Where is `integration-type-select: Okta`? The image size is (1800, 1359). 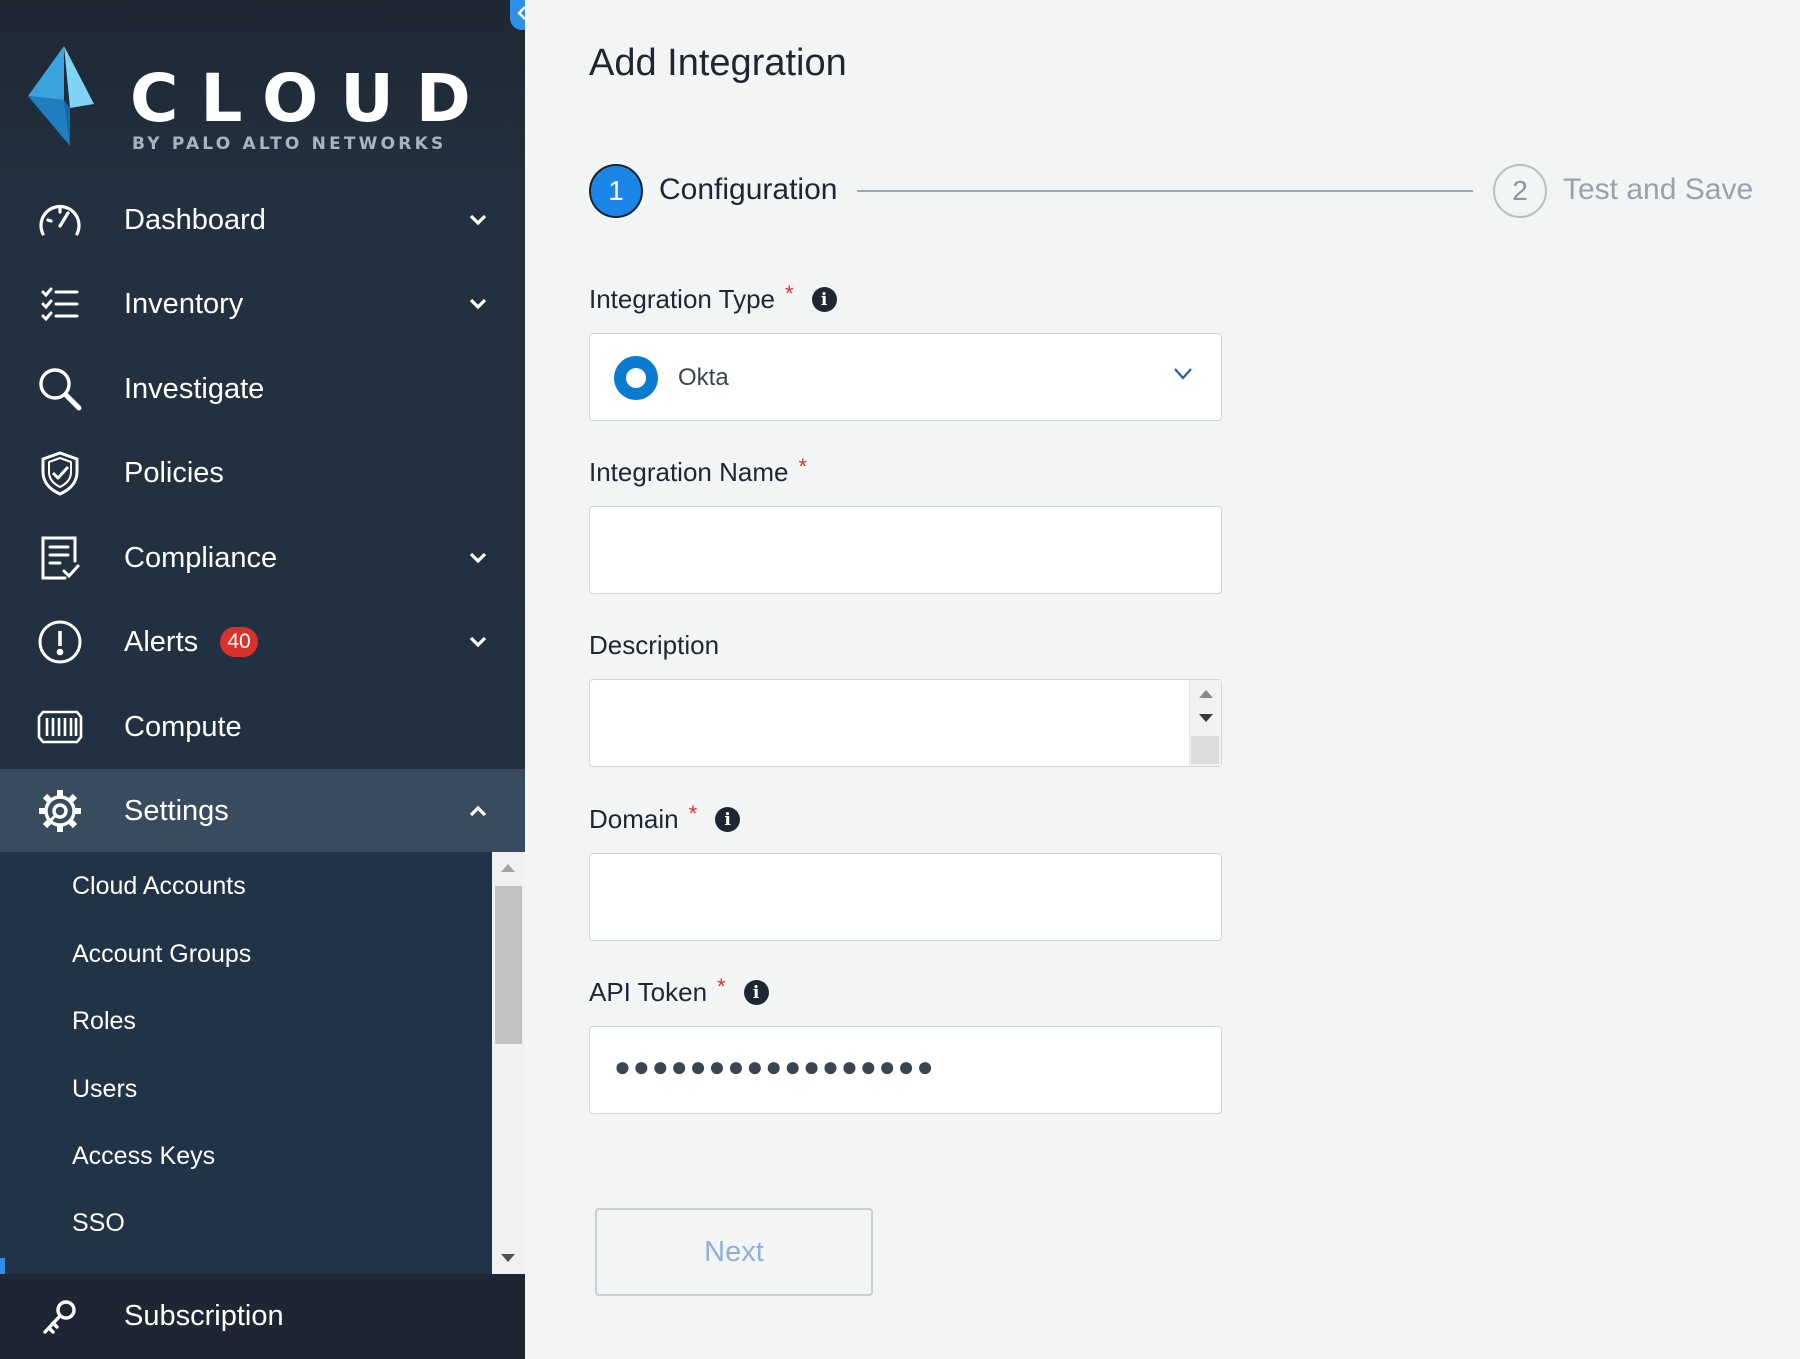
integration-type-select: Okta is located at coordinates (905, 377).